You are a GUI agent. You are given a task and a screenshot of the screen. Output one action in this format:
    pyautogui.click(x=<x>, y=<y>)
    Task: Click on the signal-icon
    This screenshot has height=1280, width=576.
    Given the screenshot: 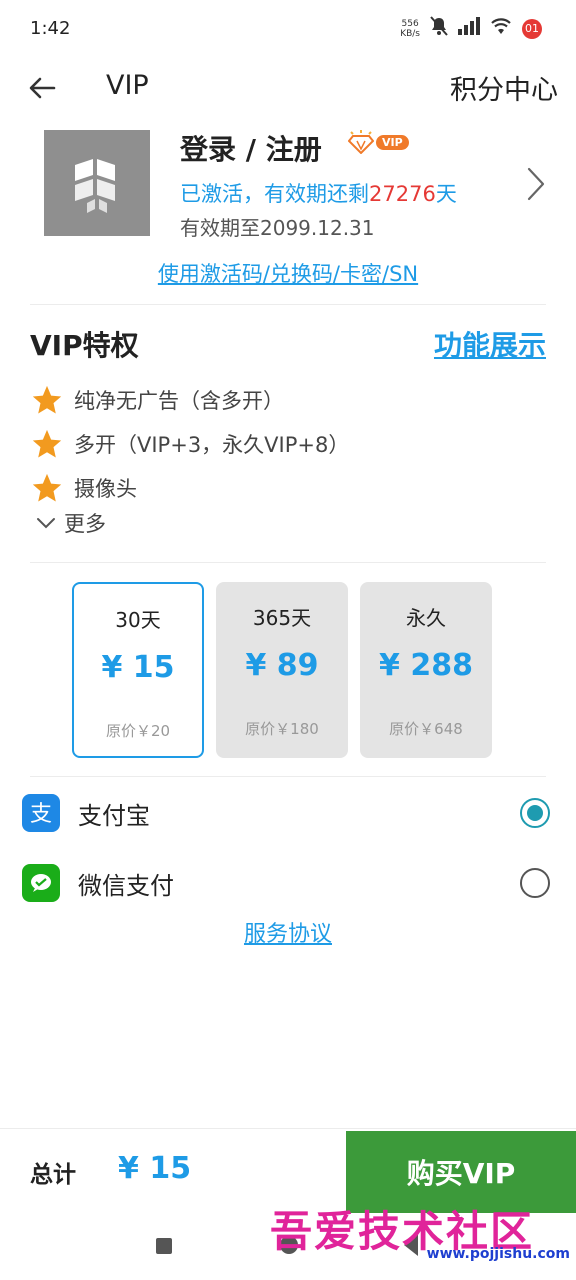 What is the action you would take?
    pyautogui.click(x=469, y=28)
    